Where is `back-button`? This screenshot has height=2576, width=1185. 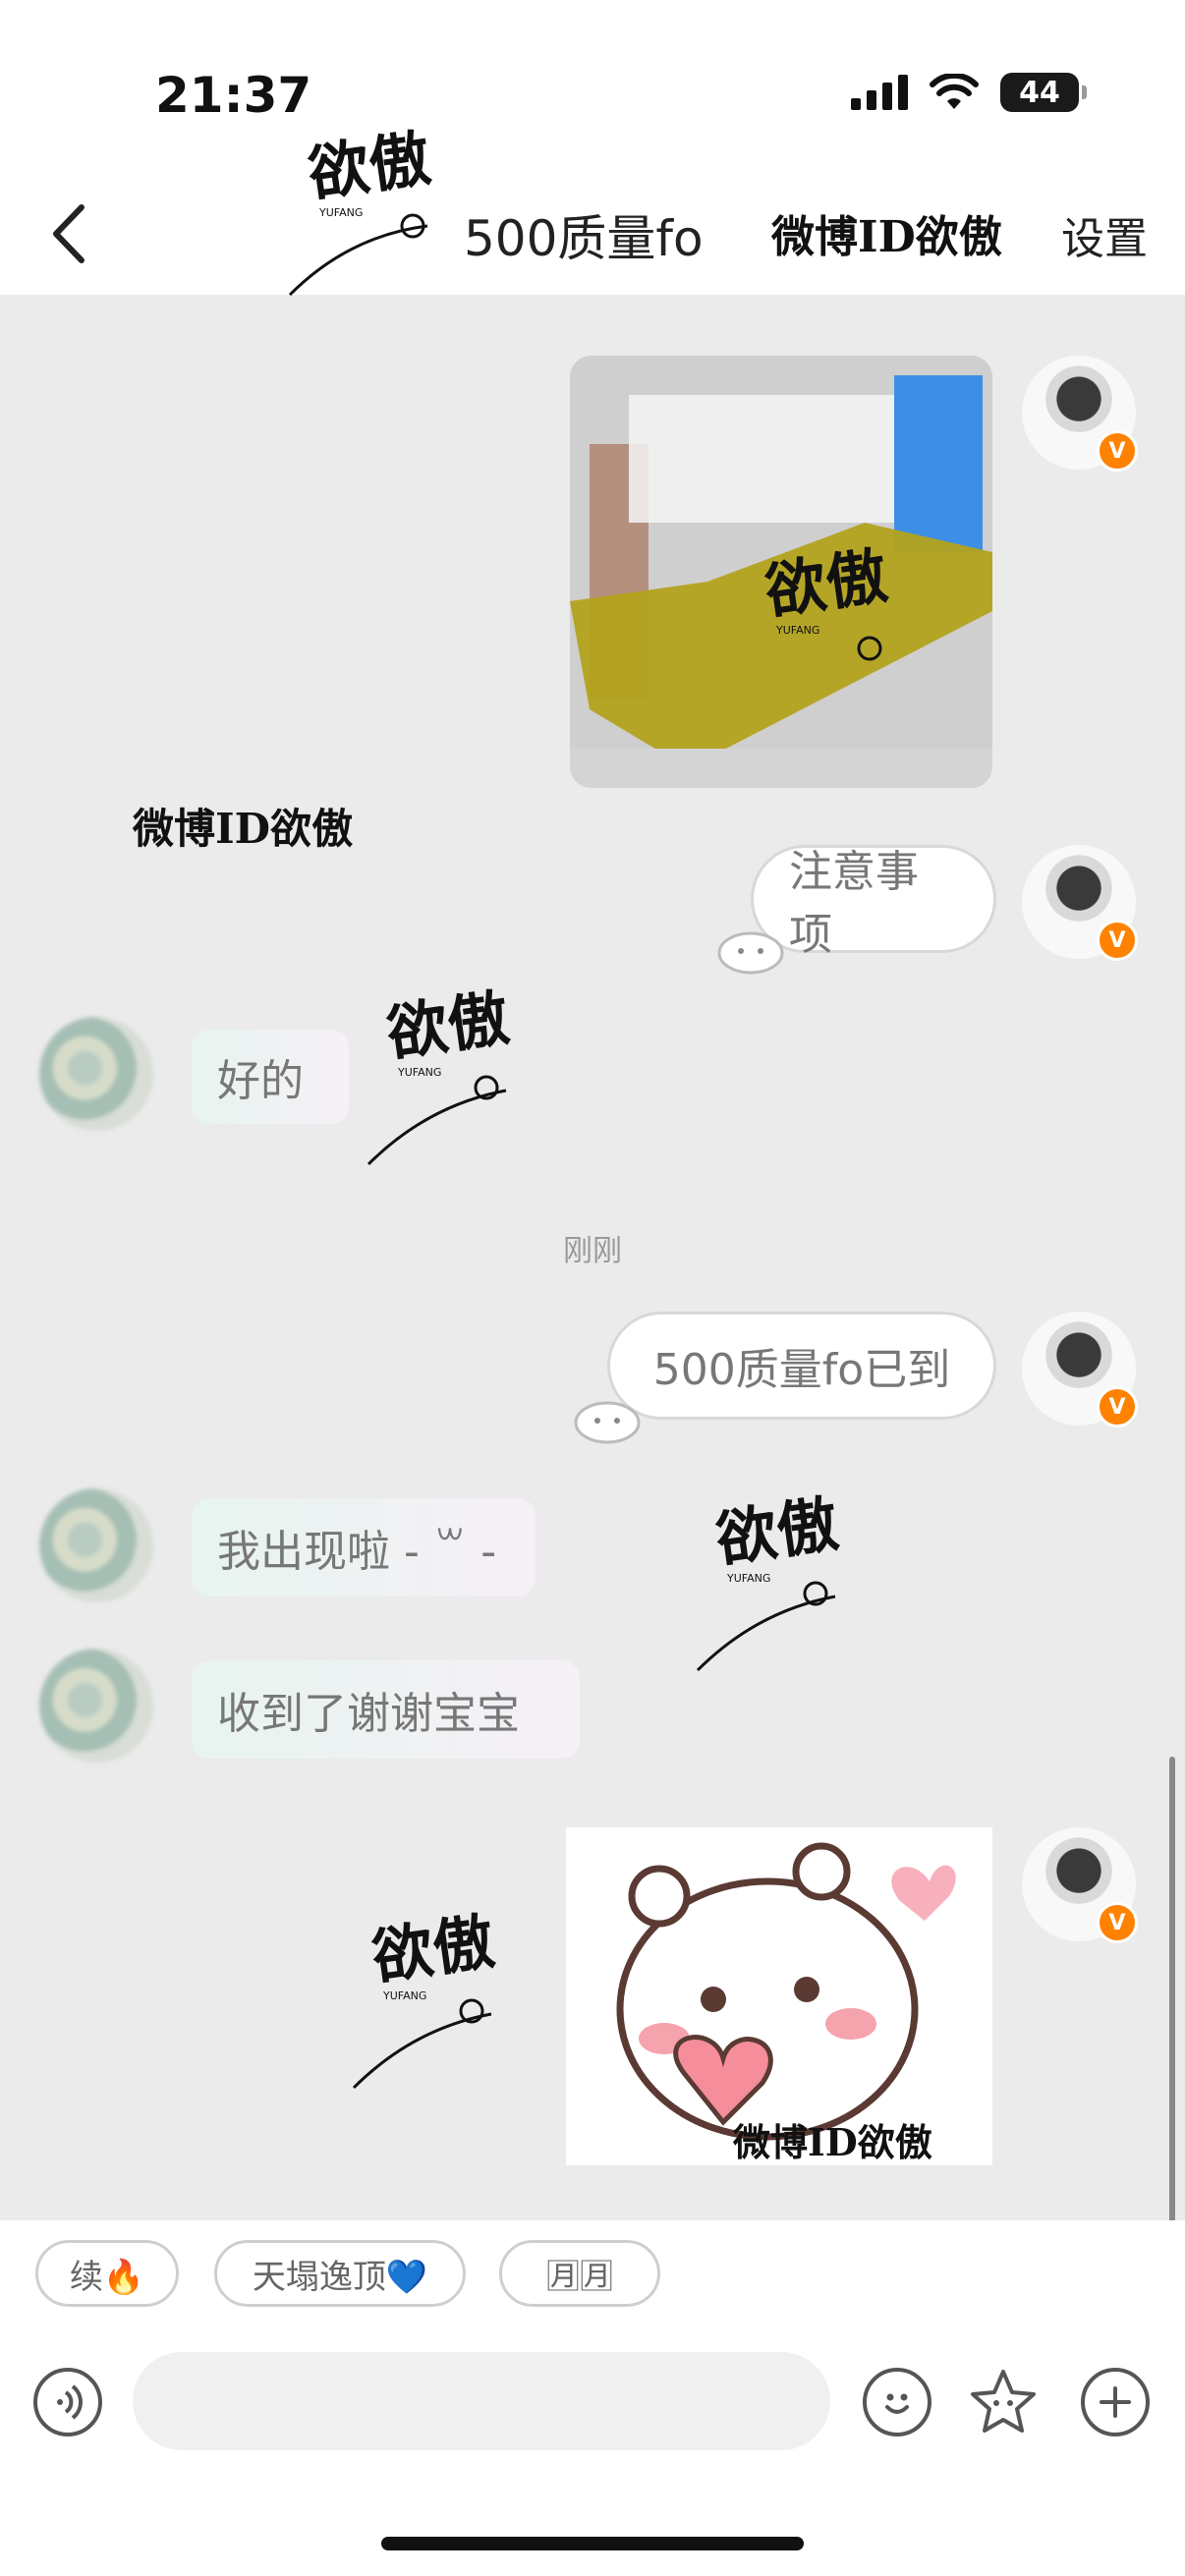 back-button is located at coordinates (68, 233).